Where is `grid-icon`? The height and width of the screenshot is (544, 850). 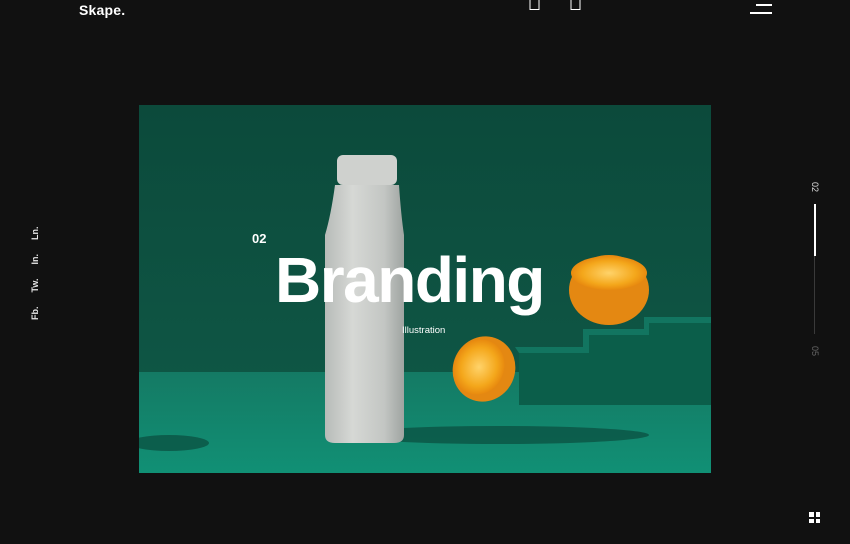
grid-icon is located at coordinates (814, 517).